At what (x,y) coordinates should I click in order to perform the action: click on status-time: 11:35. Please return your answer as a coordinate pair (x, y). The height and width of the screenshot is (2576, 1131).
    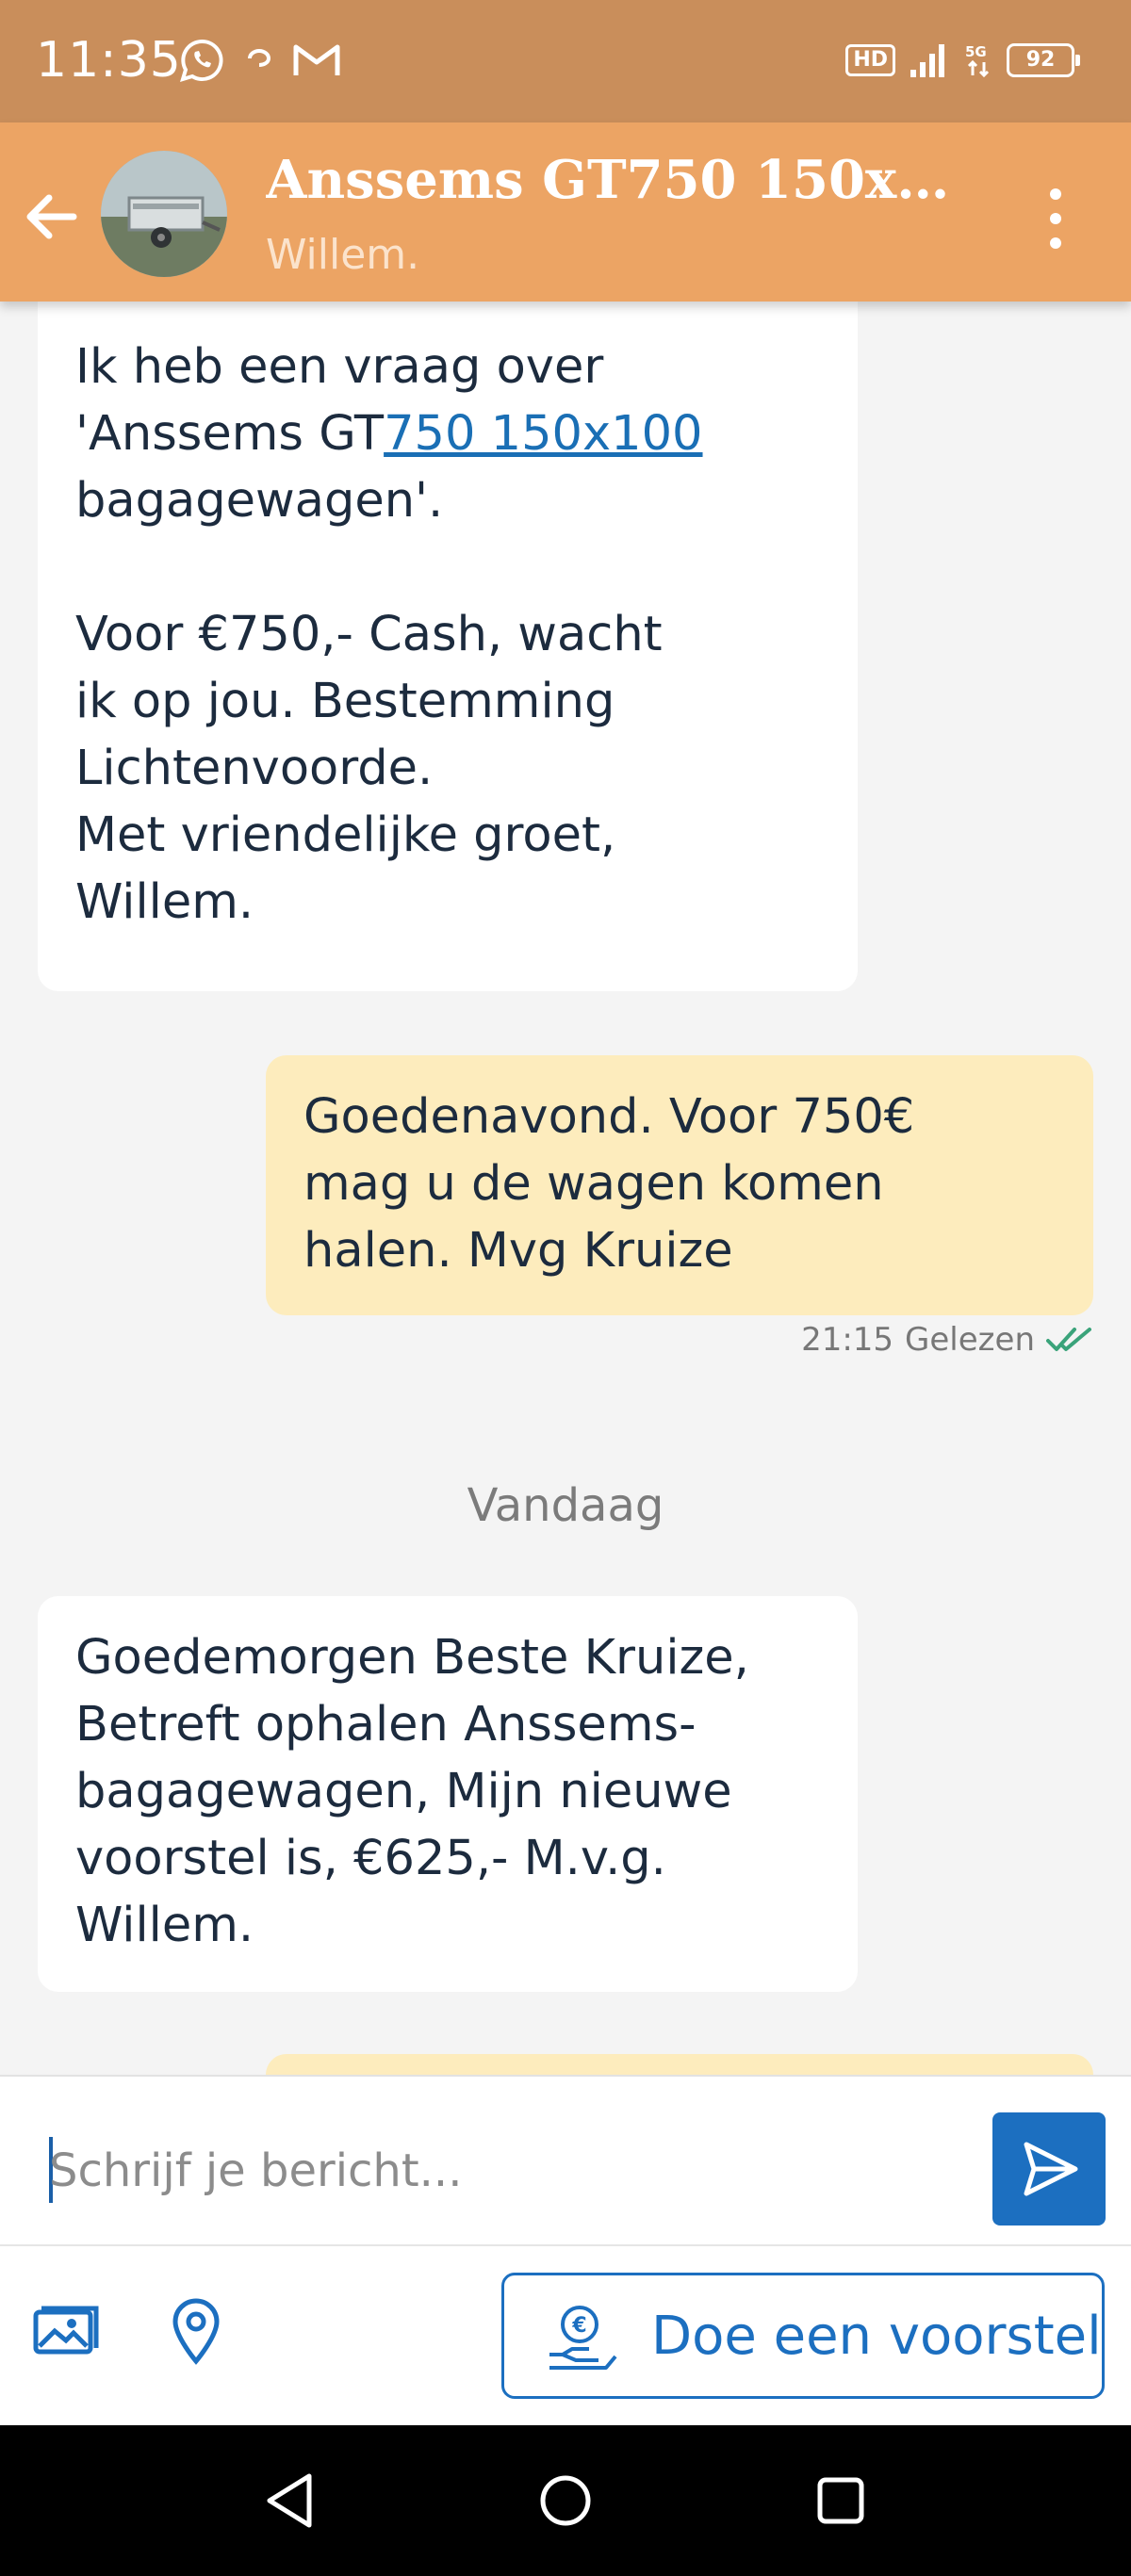
    Looking at the image, I should click on (109, 60).